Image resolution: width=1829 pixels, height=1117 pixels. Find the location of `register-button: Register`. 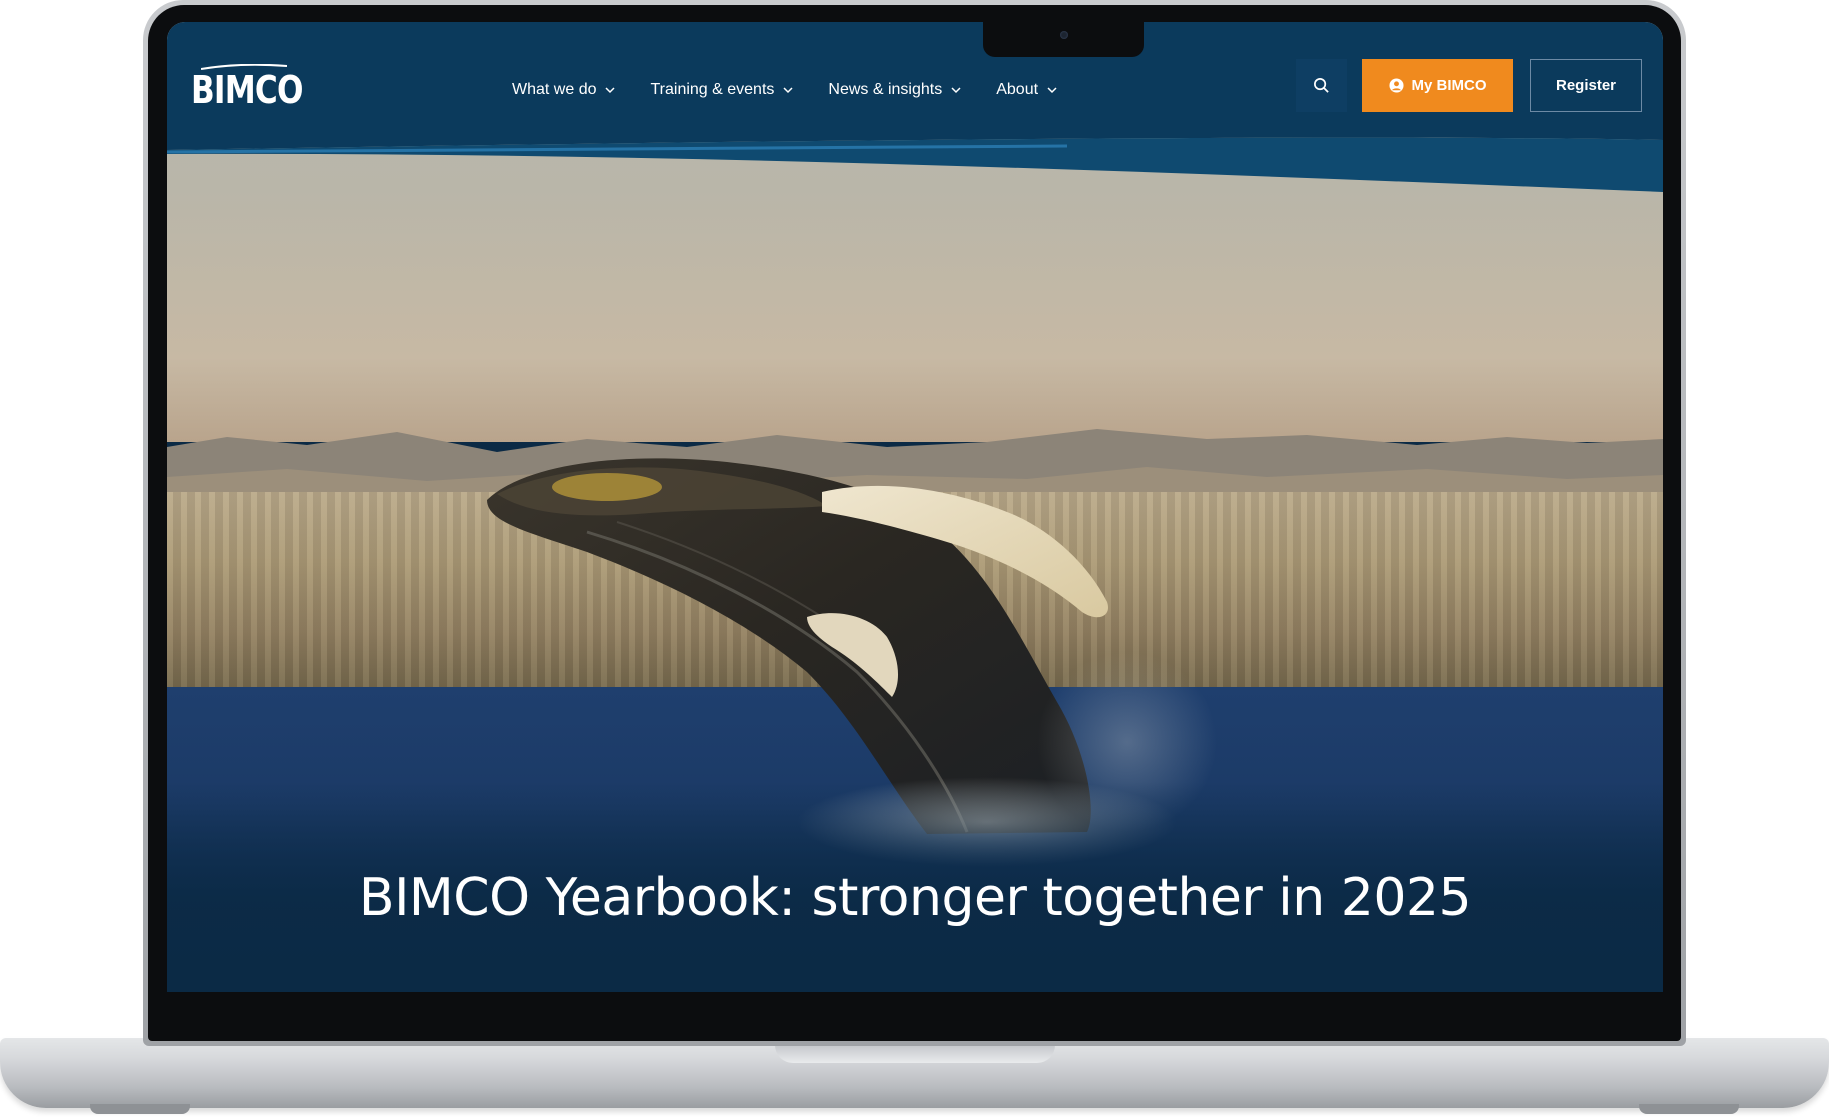

register-button: Register is located at coordinates (1586, 85).